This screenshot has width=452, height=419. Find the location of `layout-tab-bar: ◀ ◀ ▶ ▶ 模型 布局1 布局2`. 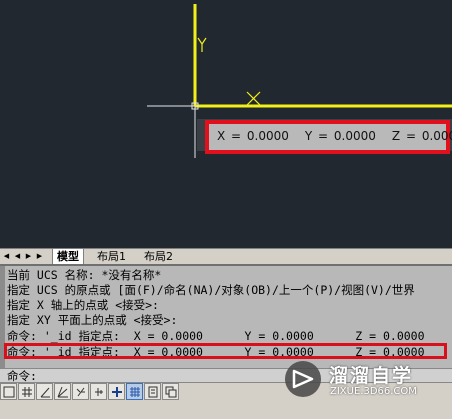

layout-tab-bar: ◀ ◀ ▶ ▶ 模型 布局1 布局2 is located at coordinates (226, 256).